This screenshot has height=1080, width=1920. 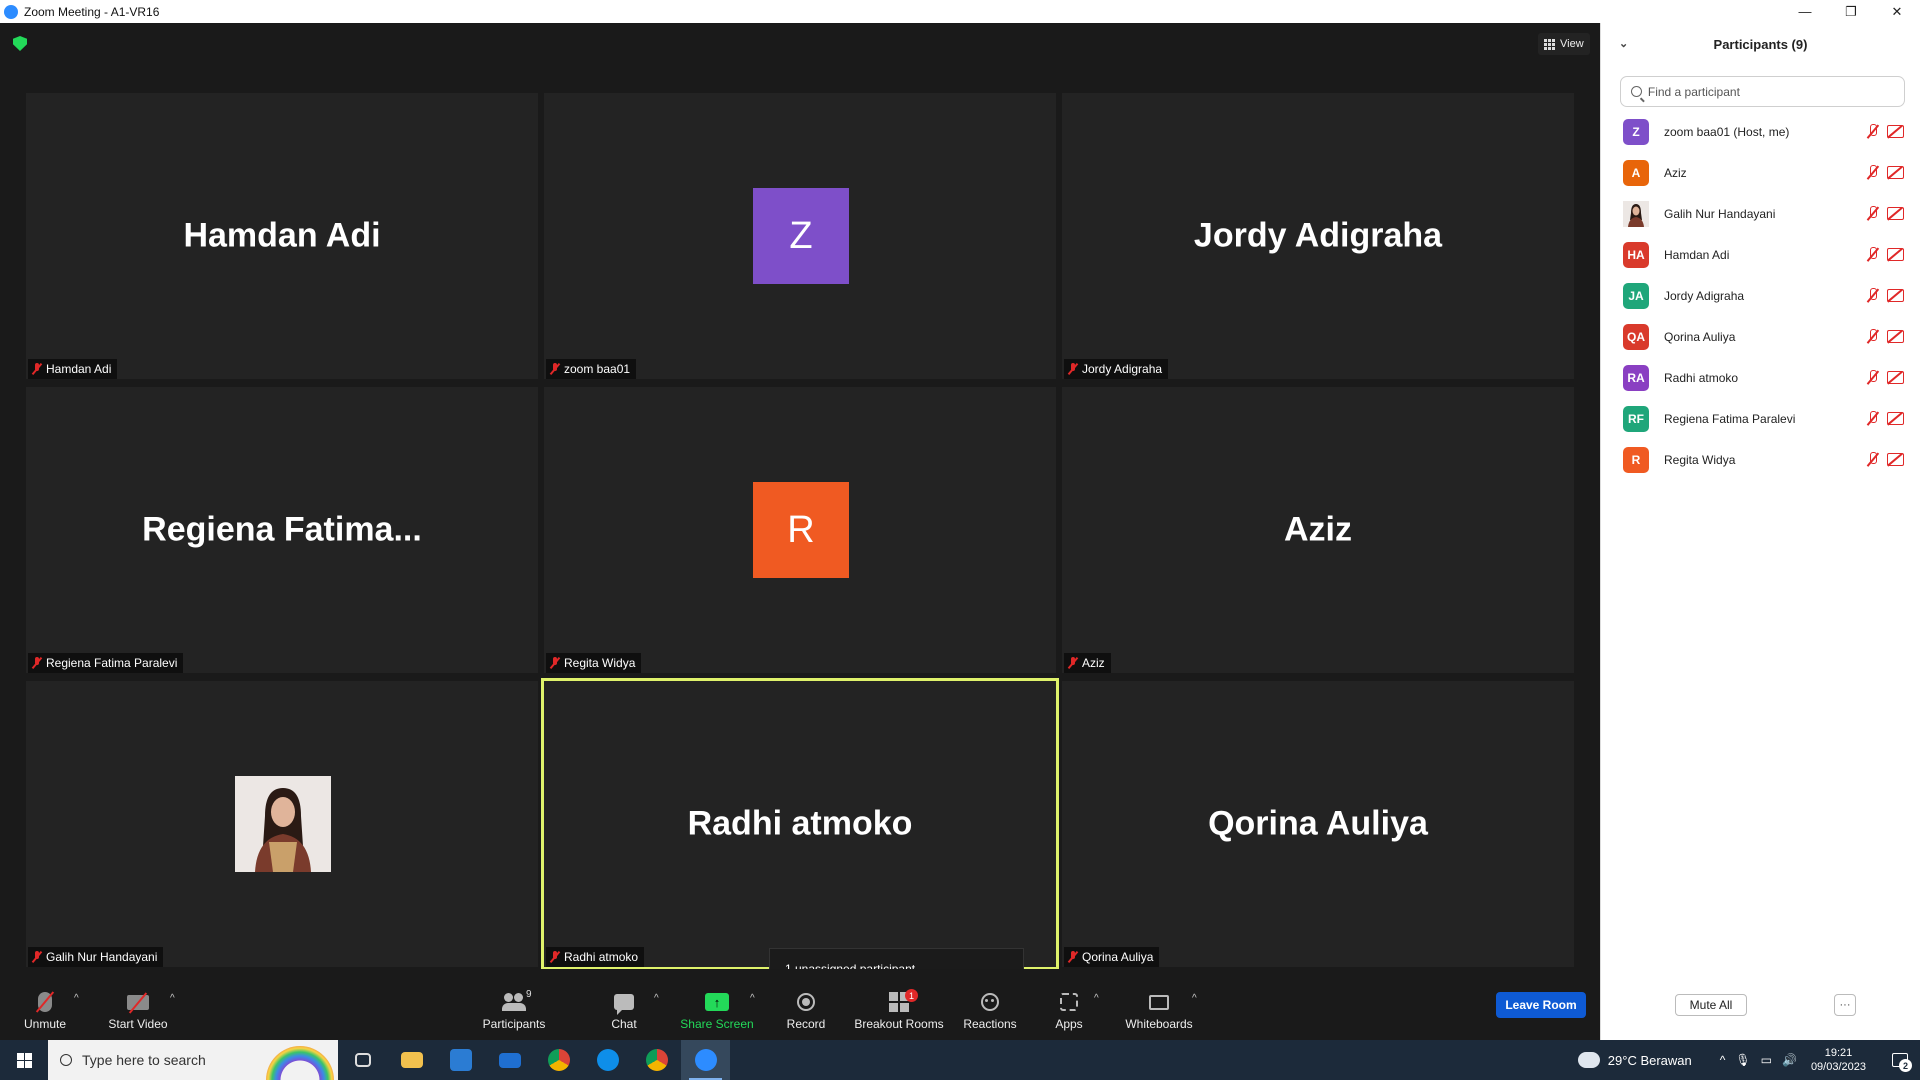 I want to click on apps-label: Apps, so click(x=1069, y=1024).